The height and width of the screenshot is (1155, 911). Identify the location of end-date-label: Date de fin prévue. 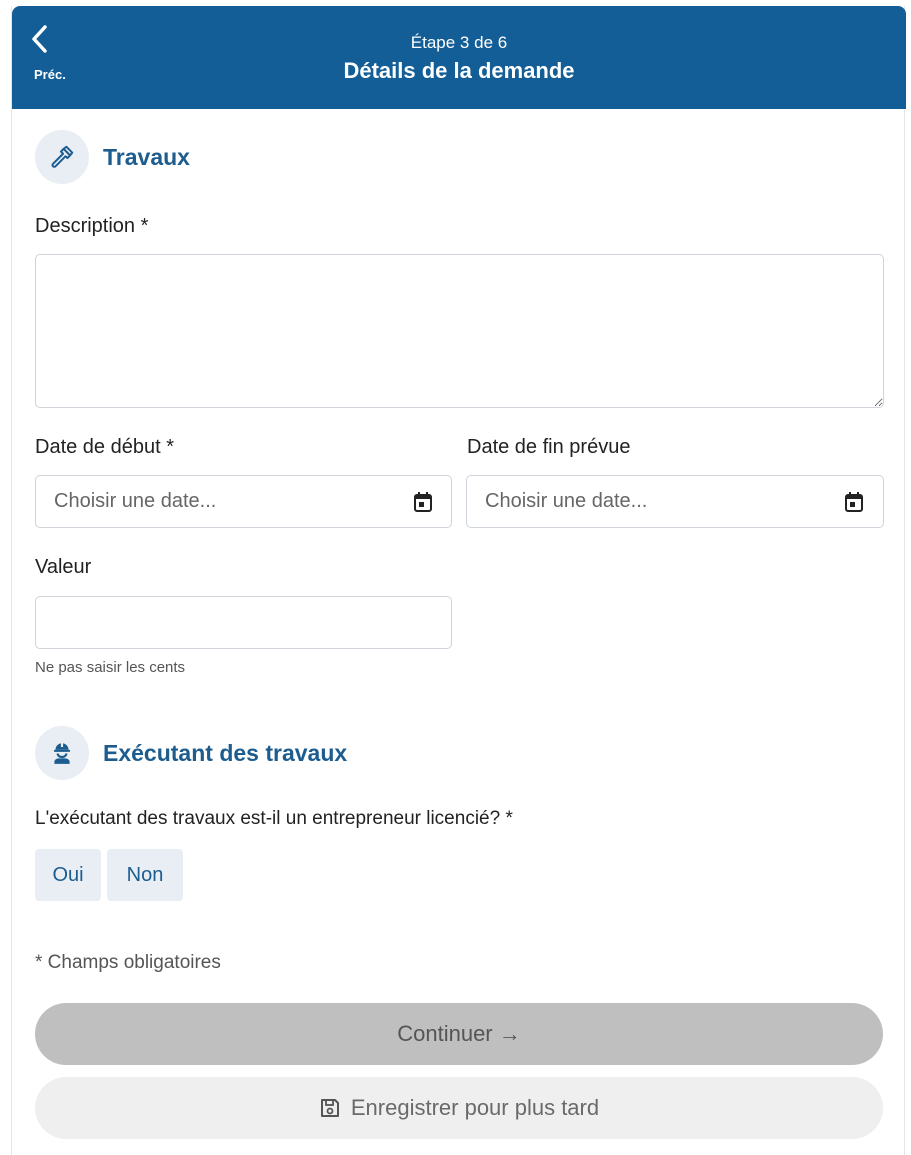
(549, 447).